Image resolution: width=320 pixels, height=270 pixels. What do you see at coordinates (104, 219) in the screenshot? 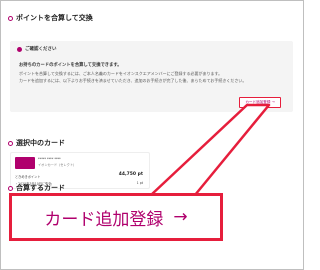
I see `add-card-callout-label: カード追加登録` at bounding box center [104, 219].